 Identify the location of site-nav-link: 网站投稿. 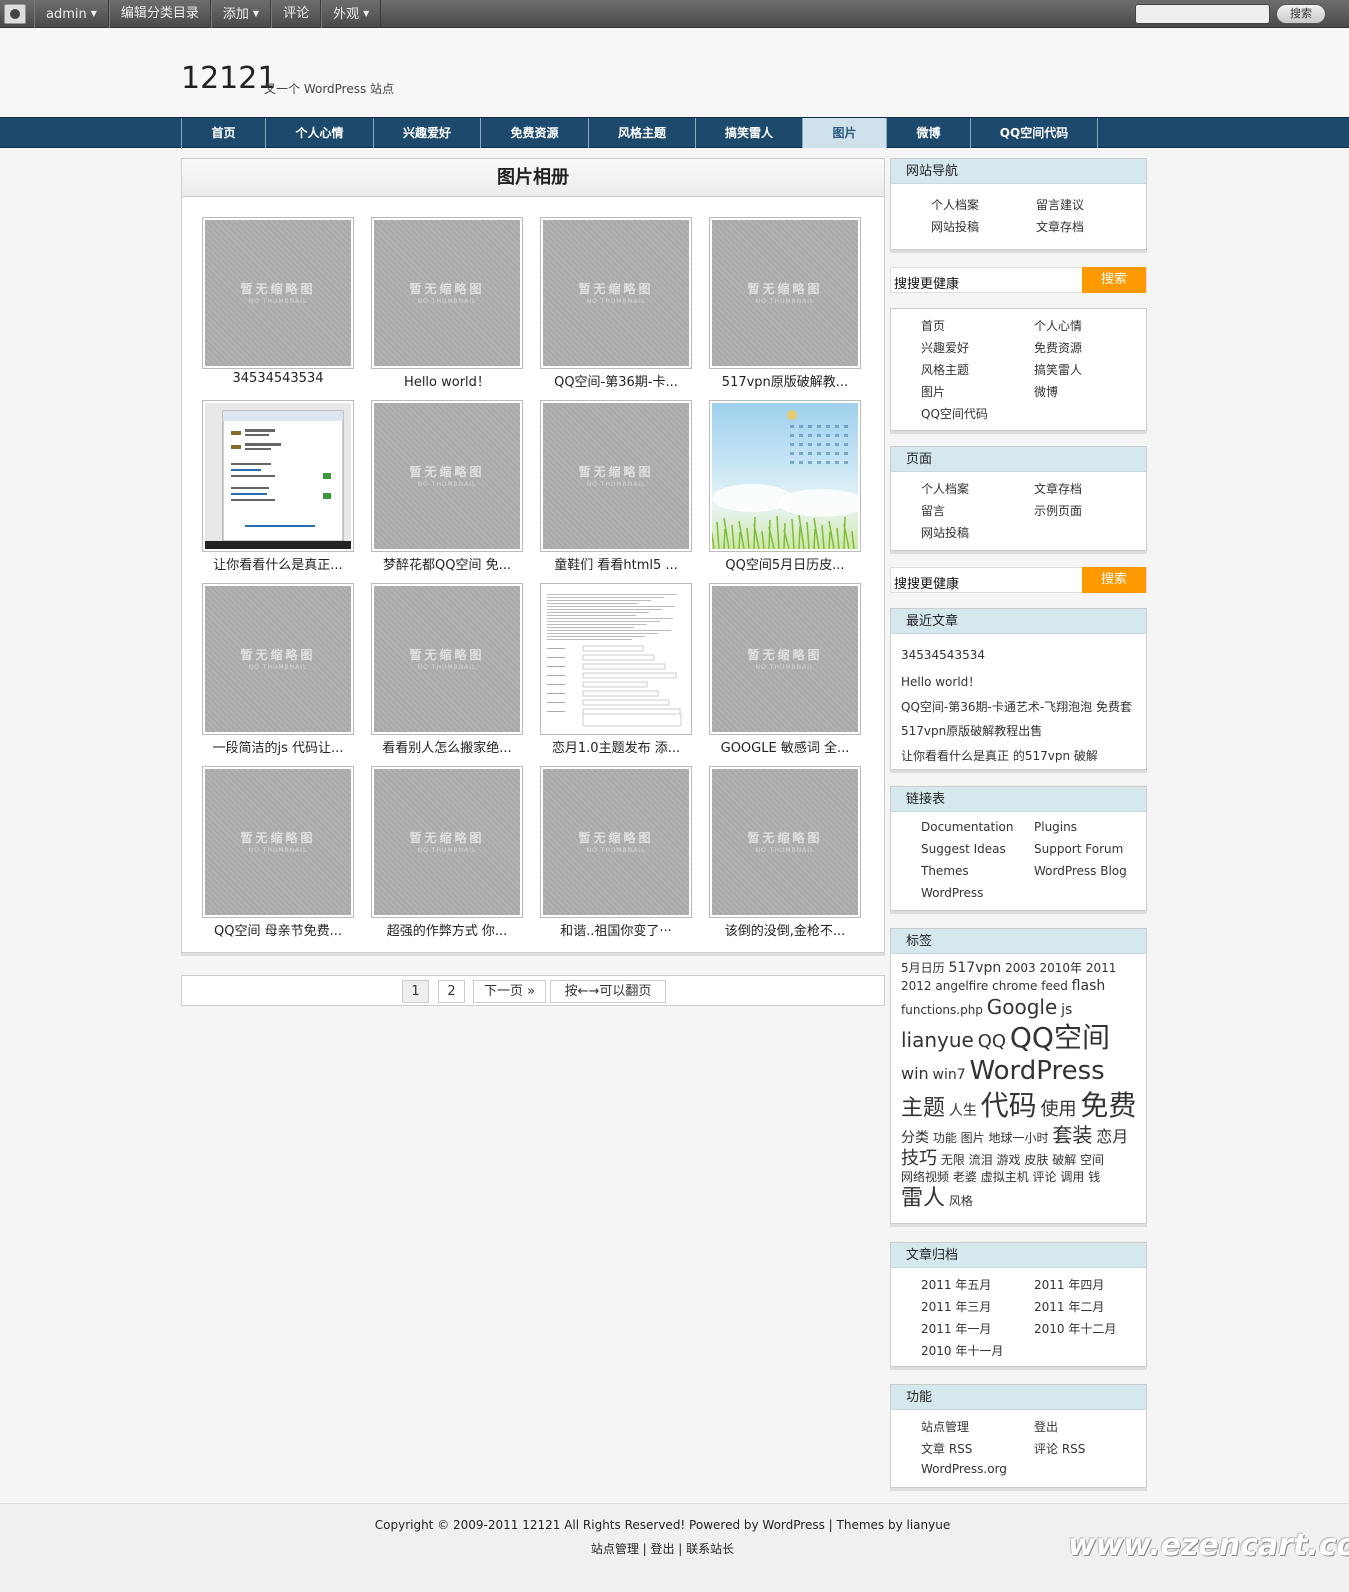
(955, 226).